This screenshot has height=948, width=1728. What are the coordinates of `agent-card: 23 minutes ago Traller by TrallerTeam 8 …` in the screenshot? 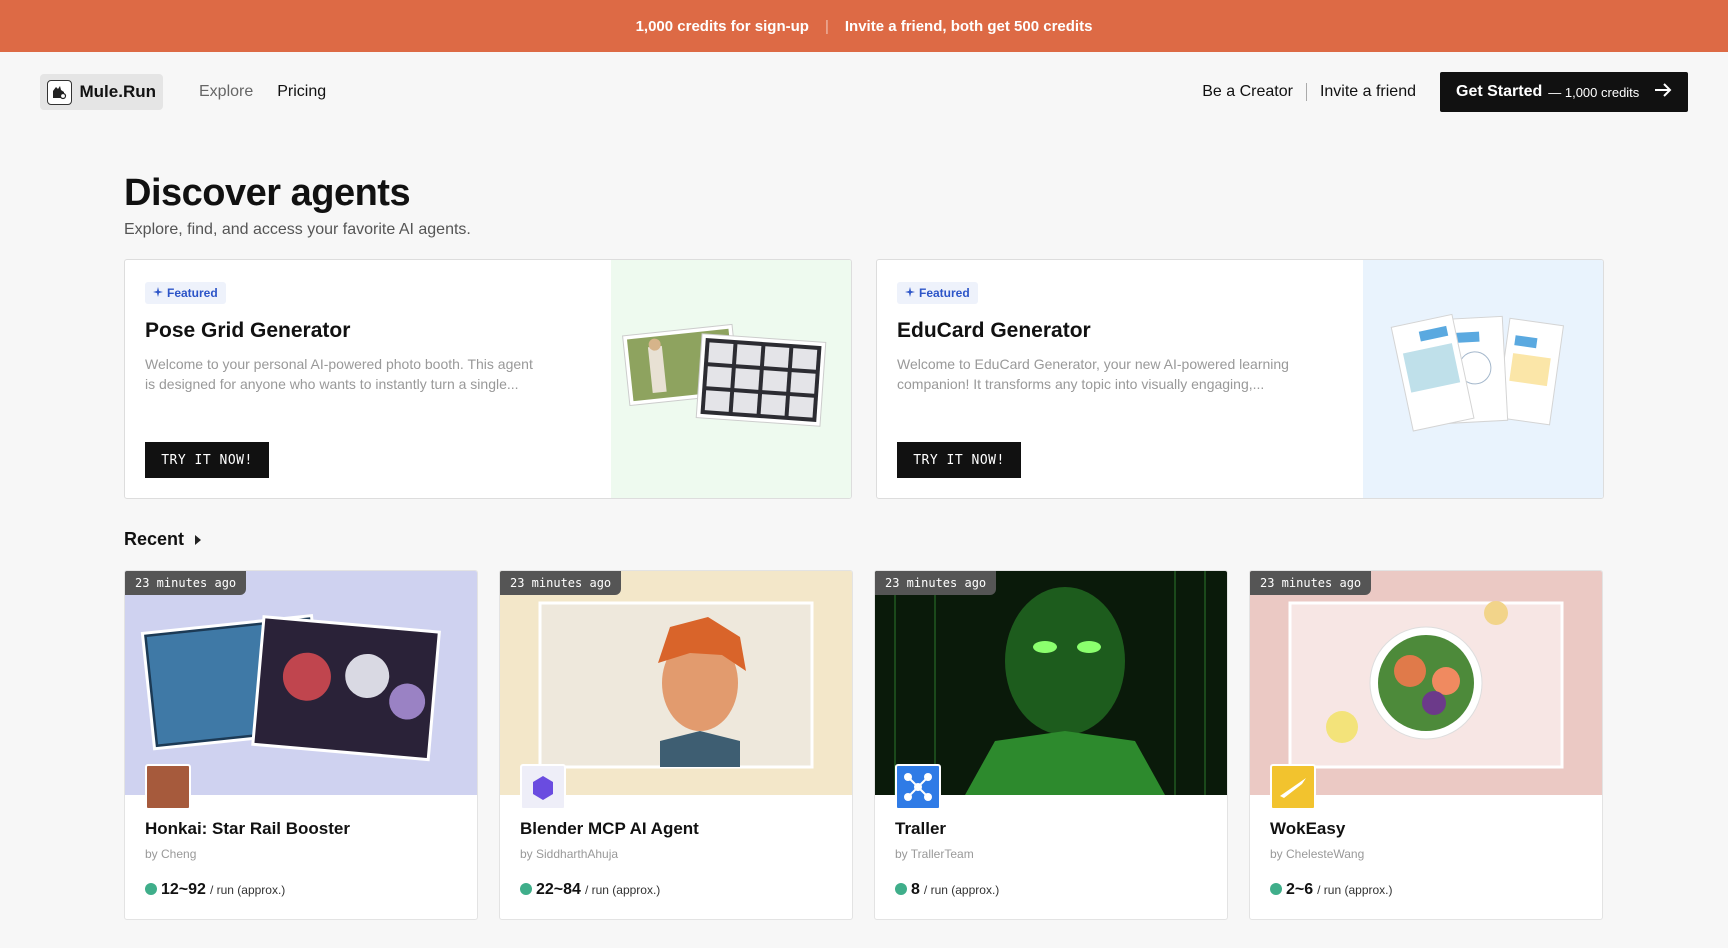 It's located at (1051, 745).